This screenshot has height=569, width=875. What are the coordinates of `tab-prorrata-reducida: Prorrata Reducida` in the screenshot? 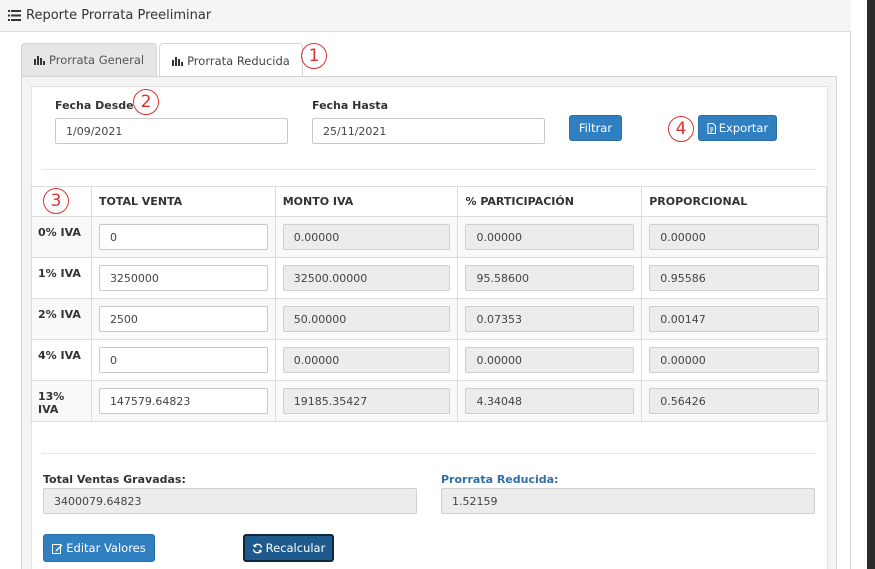 It's located at (231, 60).